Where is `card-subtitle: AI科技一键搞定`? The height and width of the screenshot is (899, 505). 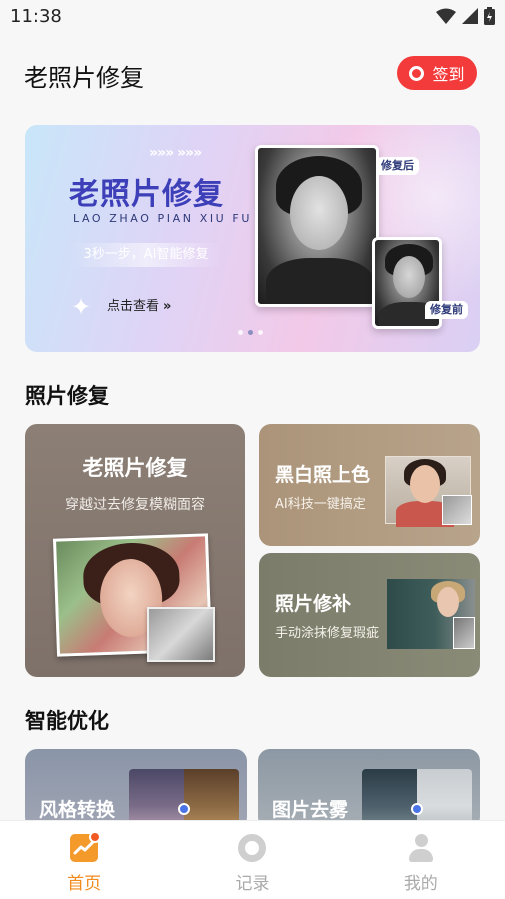
card-subtitle: AI科技一键搞定 is located at coordinates (320, 504).